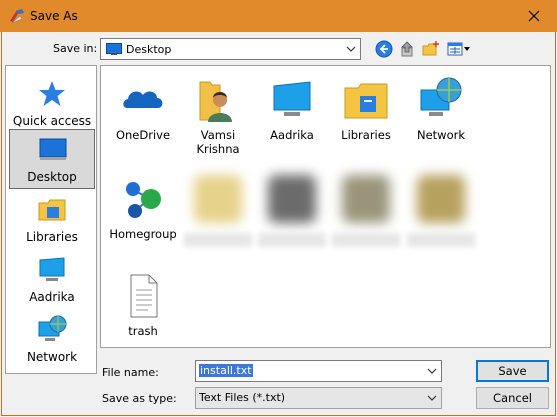 The width and height of the screenshot is (557, 417). I want to click on onedrive-icon, so click(143, 99).